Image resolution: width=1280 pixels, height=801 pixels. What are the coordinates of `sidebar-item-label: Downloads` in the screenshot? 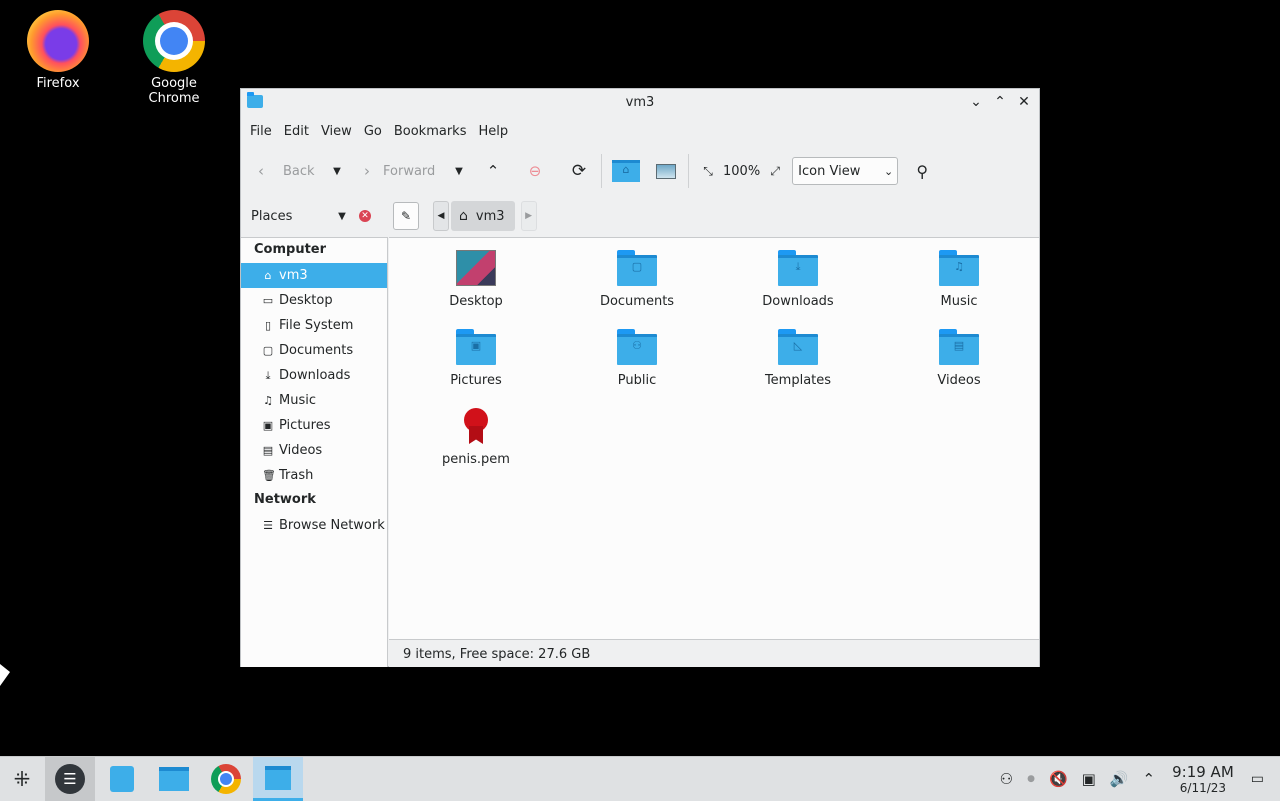 It's located at (315, 375).